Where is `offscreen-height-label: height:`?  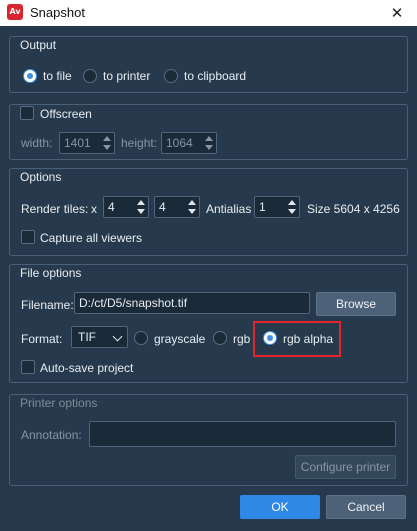
offscreen-height-label: height: is located at coordinates (139, 143).